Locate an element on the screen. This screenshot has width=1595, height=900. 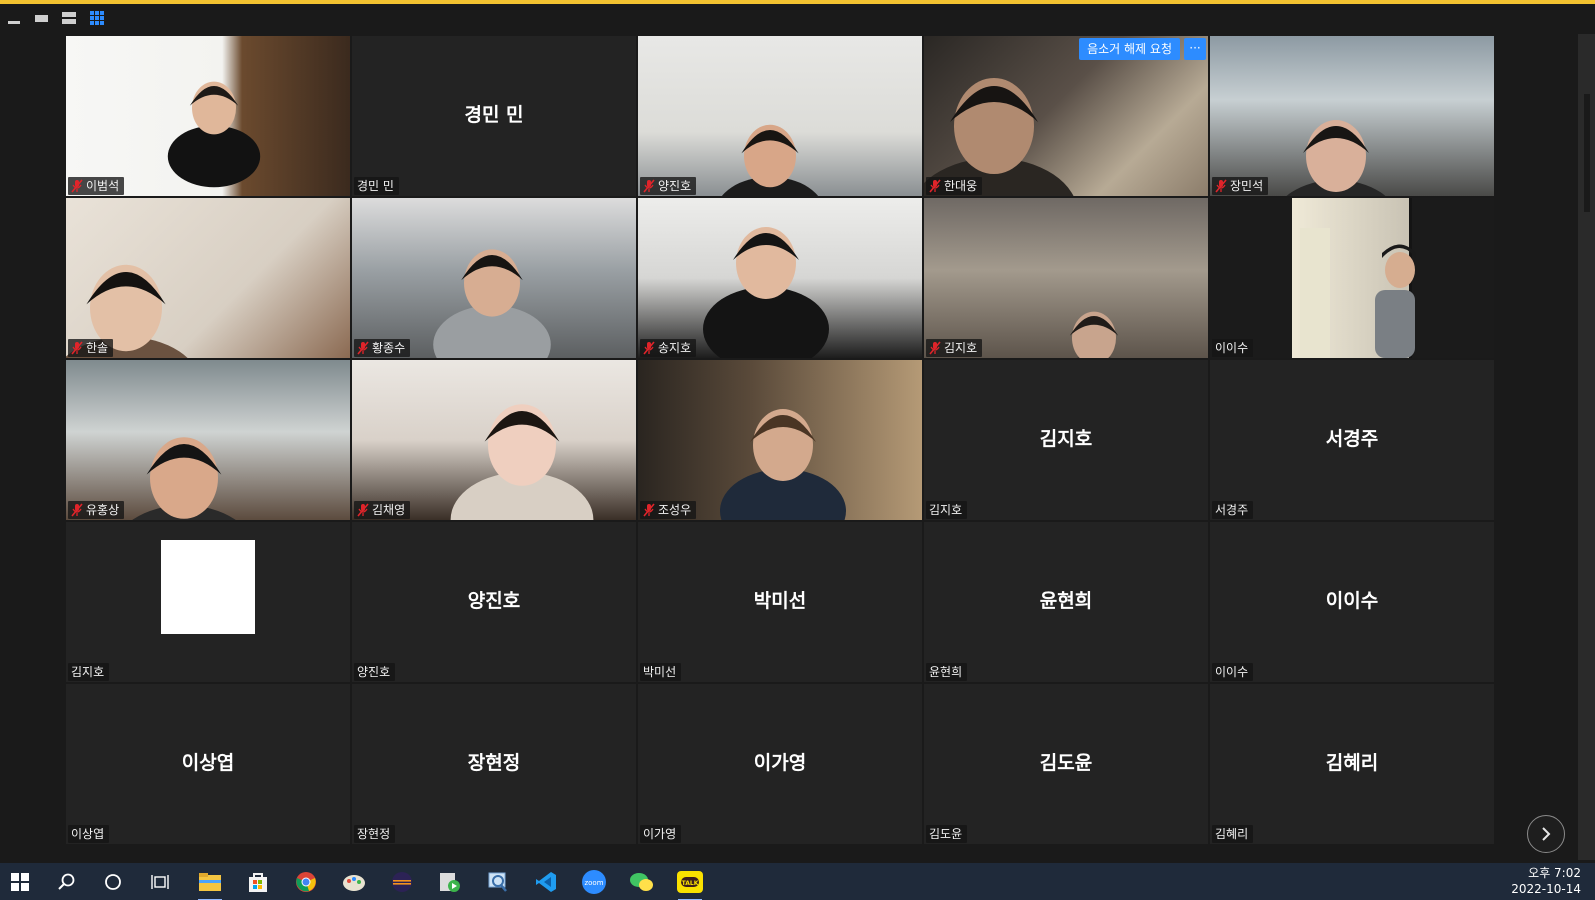
system-clock: 오후 7:02 2022-10-14 is located at coordinates (1546, 881).